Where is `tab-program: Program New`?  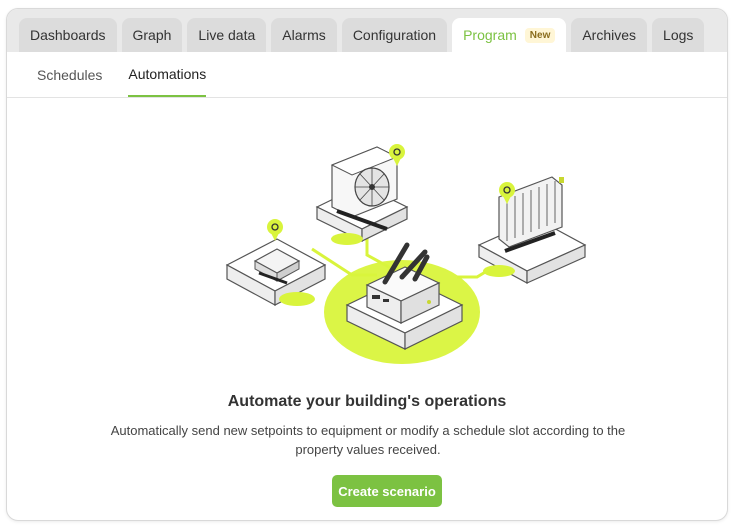 tab-program: Program New is located at coordinates (509, 35).